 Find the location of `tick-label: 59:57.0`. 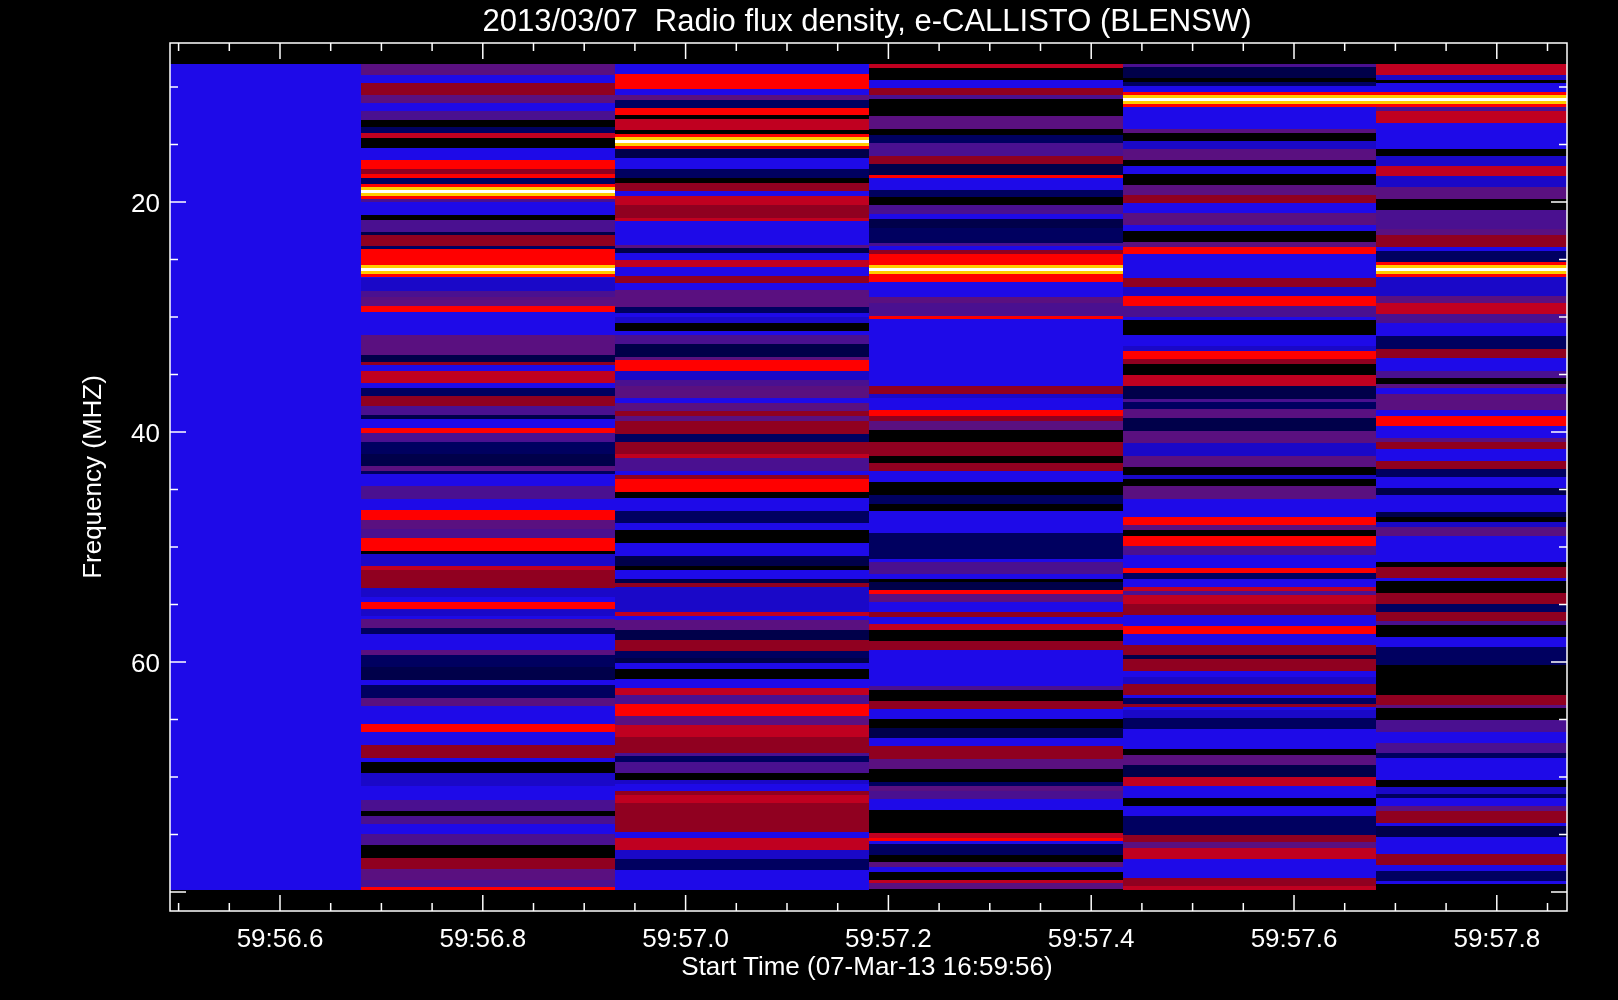

tick-label: 59:57.0 is located at coordinates (685, 938).